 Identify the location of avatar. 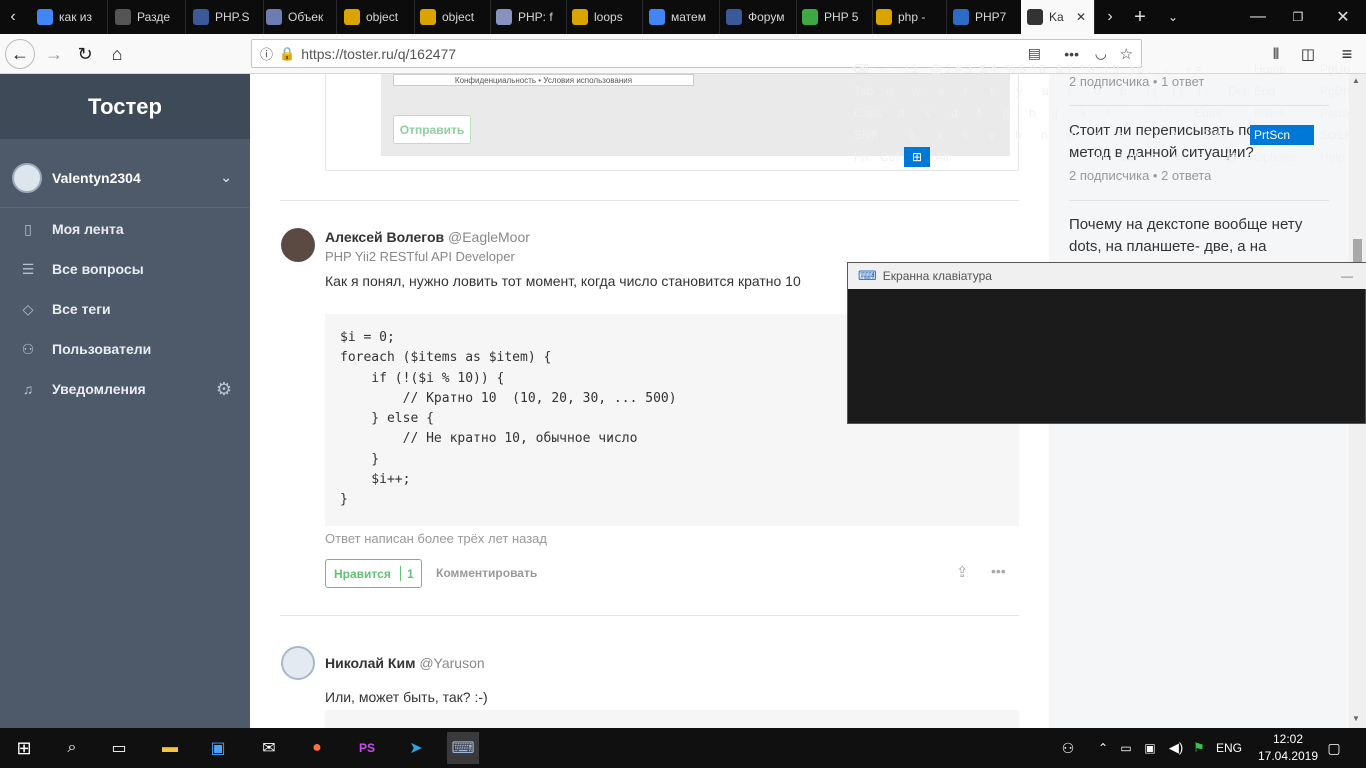
(298, 663).